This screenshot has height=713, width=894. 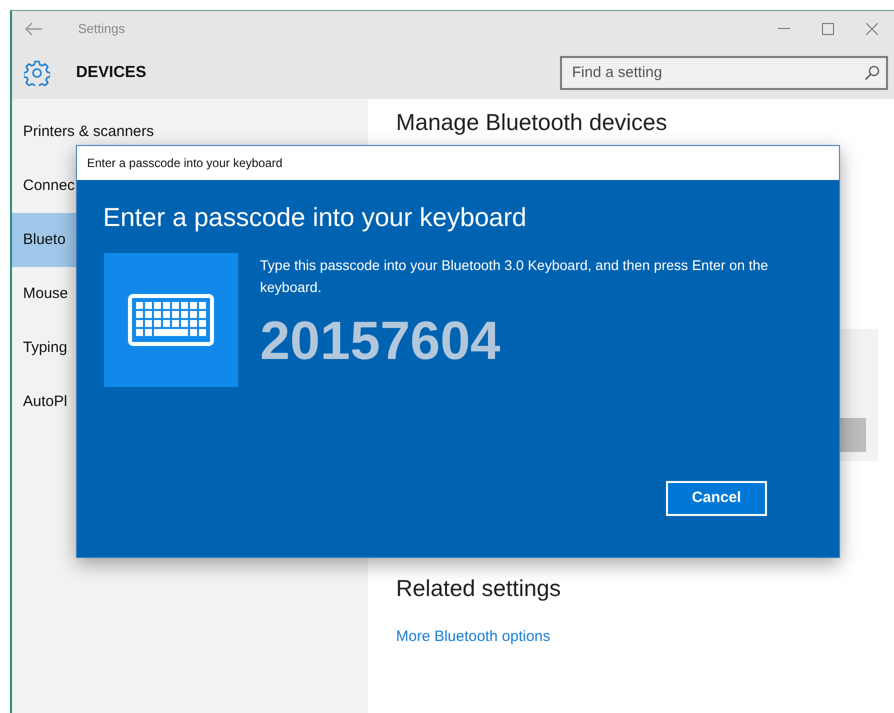 I want to click on search-icon, so click(x=872, y=72).